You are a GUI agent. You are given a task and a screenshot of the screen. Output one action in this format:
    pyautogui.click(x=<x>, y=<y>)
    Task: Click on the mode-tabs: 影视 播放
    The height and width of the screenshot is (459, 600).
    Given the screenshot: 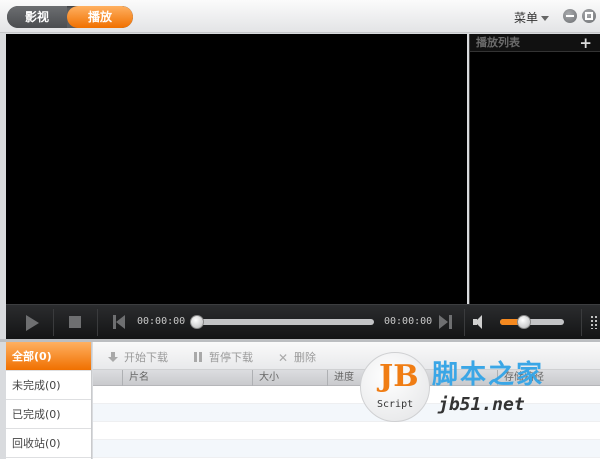 What is the action you would take?
    pyautogui.click(x=70, y=17)
    